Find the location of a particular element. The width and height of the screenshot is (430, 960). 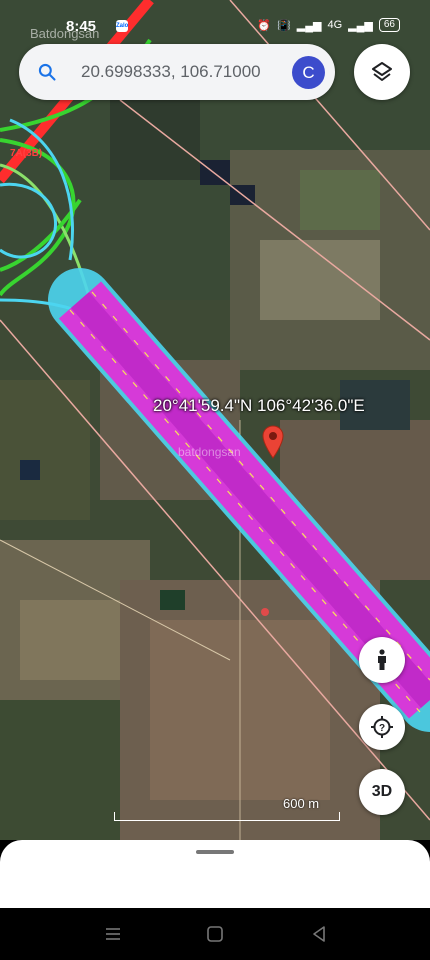

status-icons: ⏰ 📳 ▂▄▆ 4G ▂▄▆ 66 is located at coordinates (328, 25).